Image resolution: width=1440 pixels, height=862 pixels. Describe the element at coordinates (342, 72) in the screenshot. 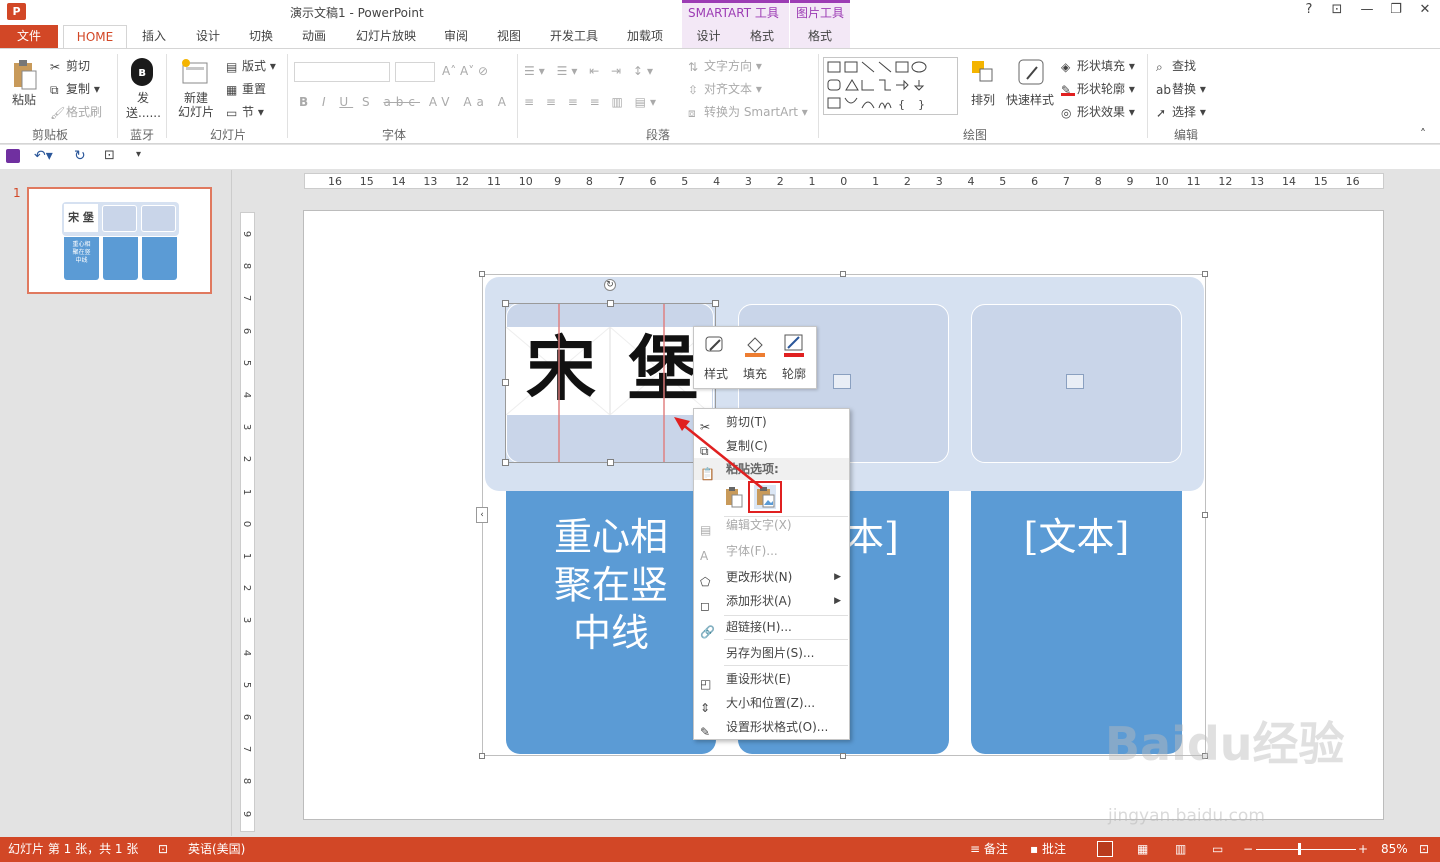

I see `font-name-select` at that location.